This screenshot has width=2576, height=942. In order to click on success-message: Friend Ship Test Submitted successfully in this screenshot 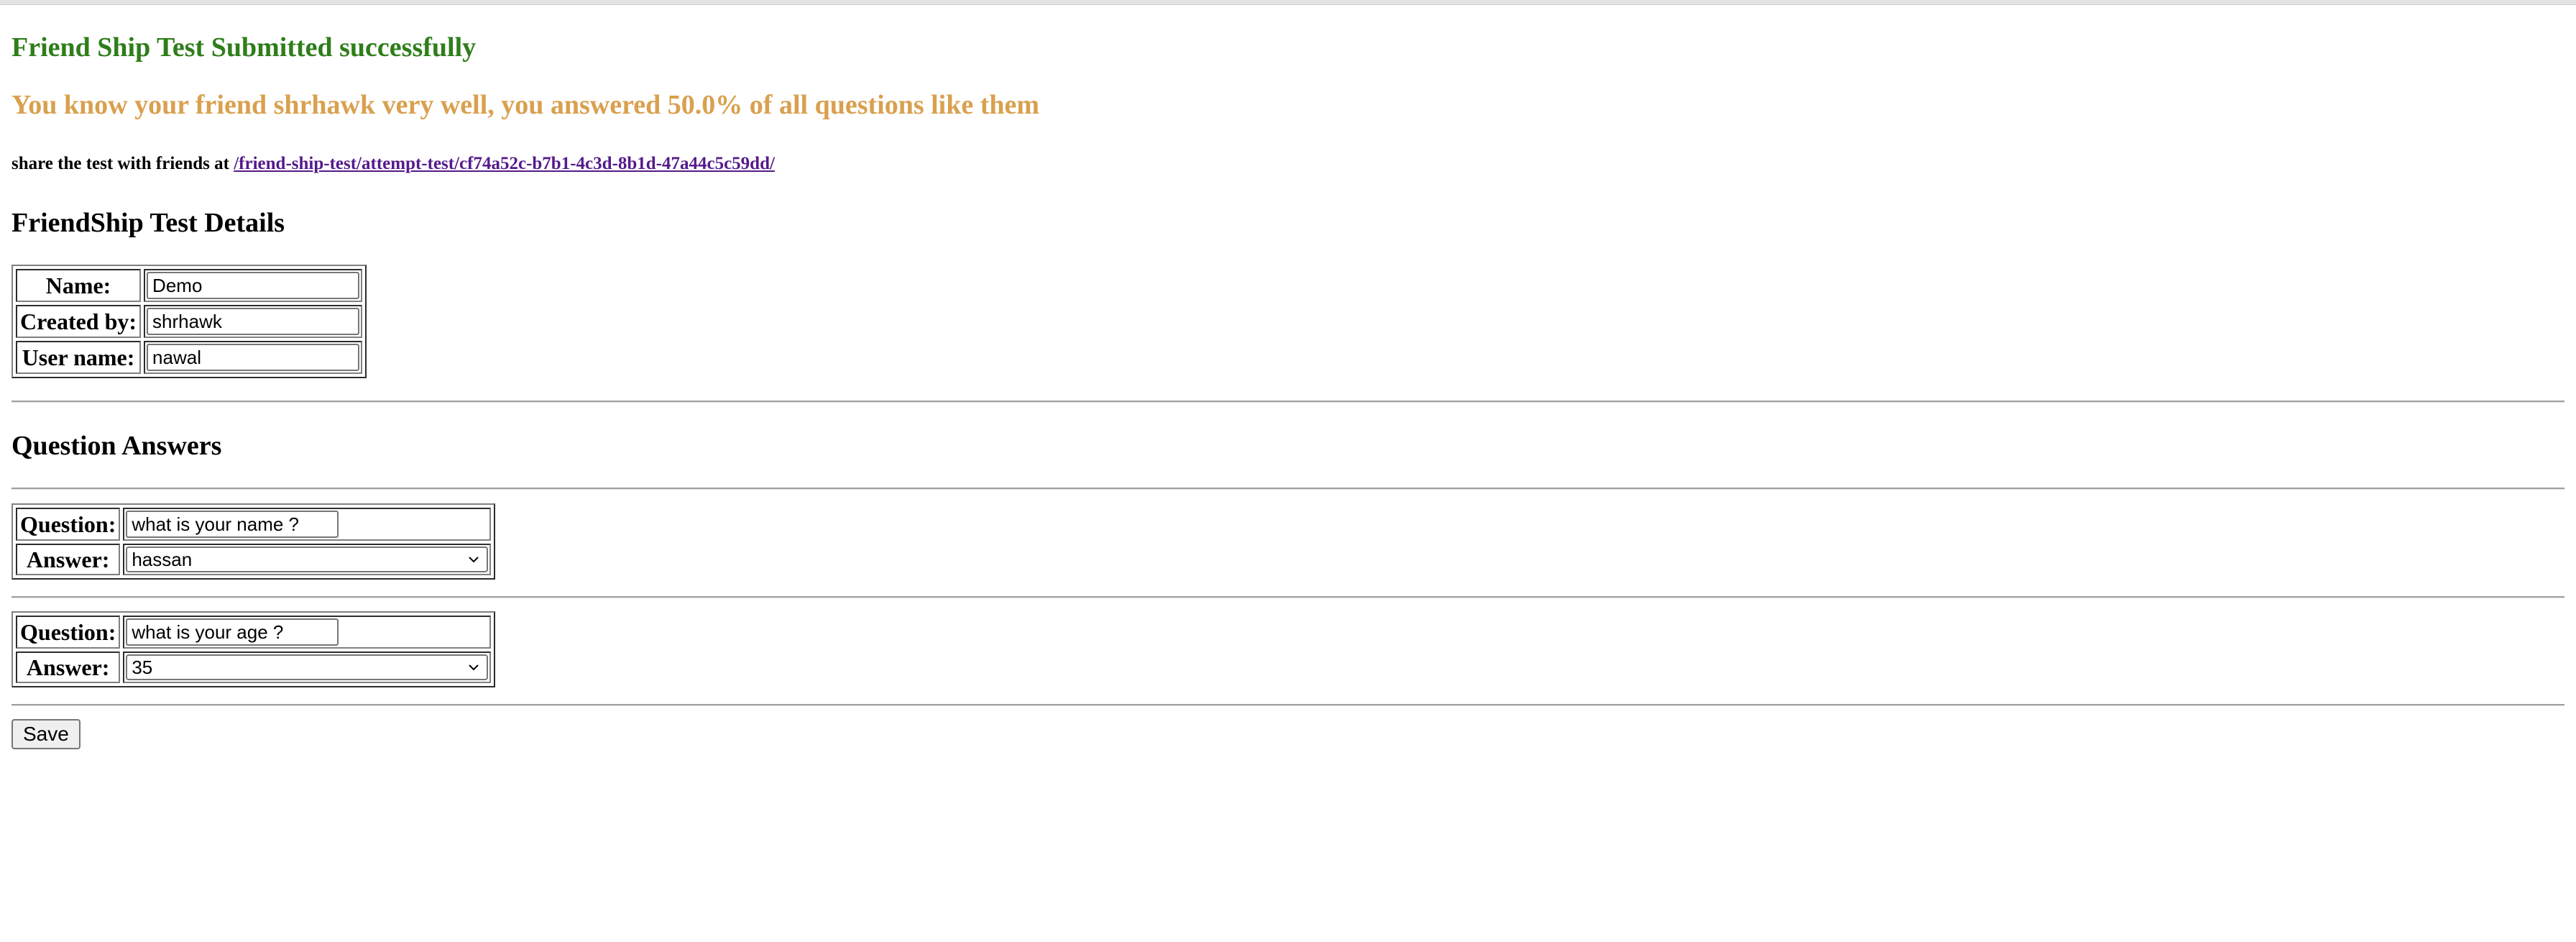, I will do `click(244, 47)`.